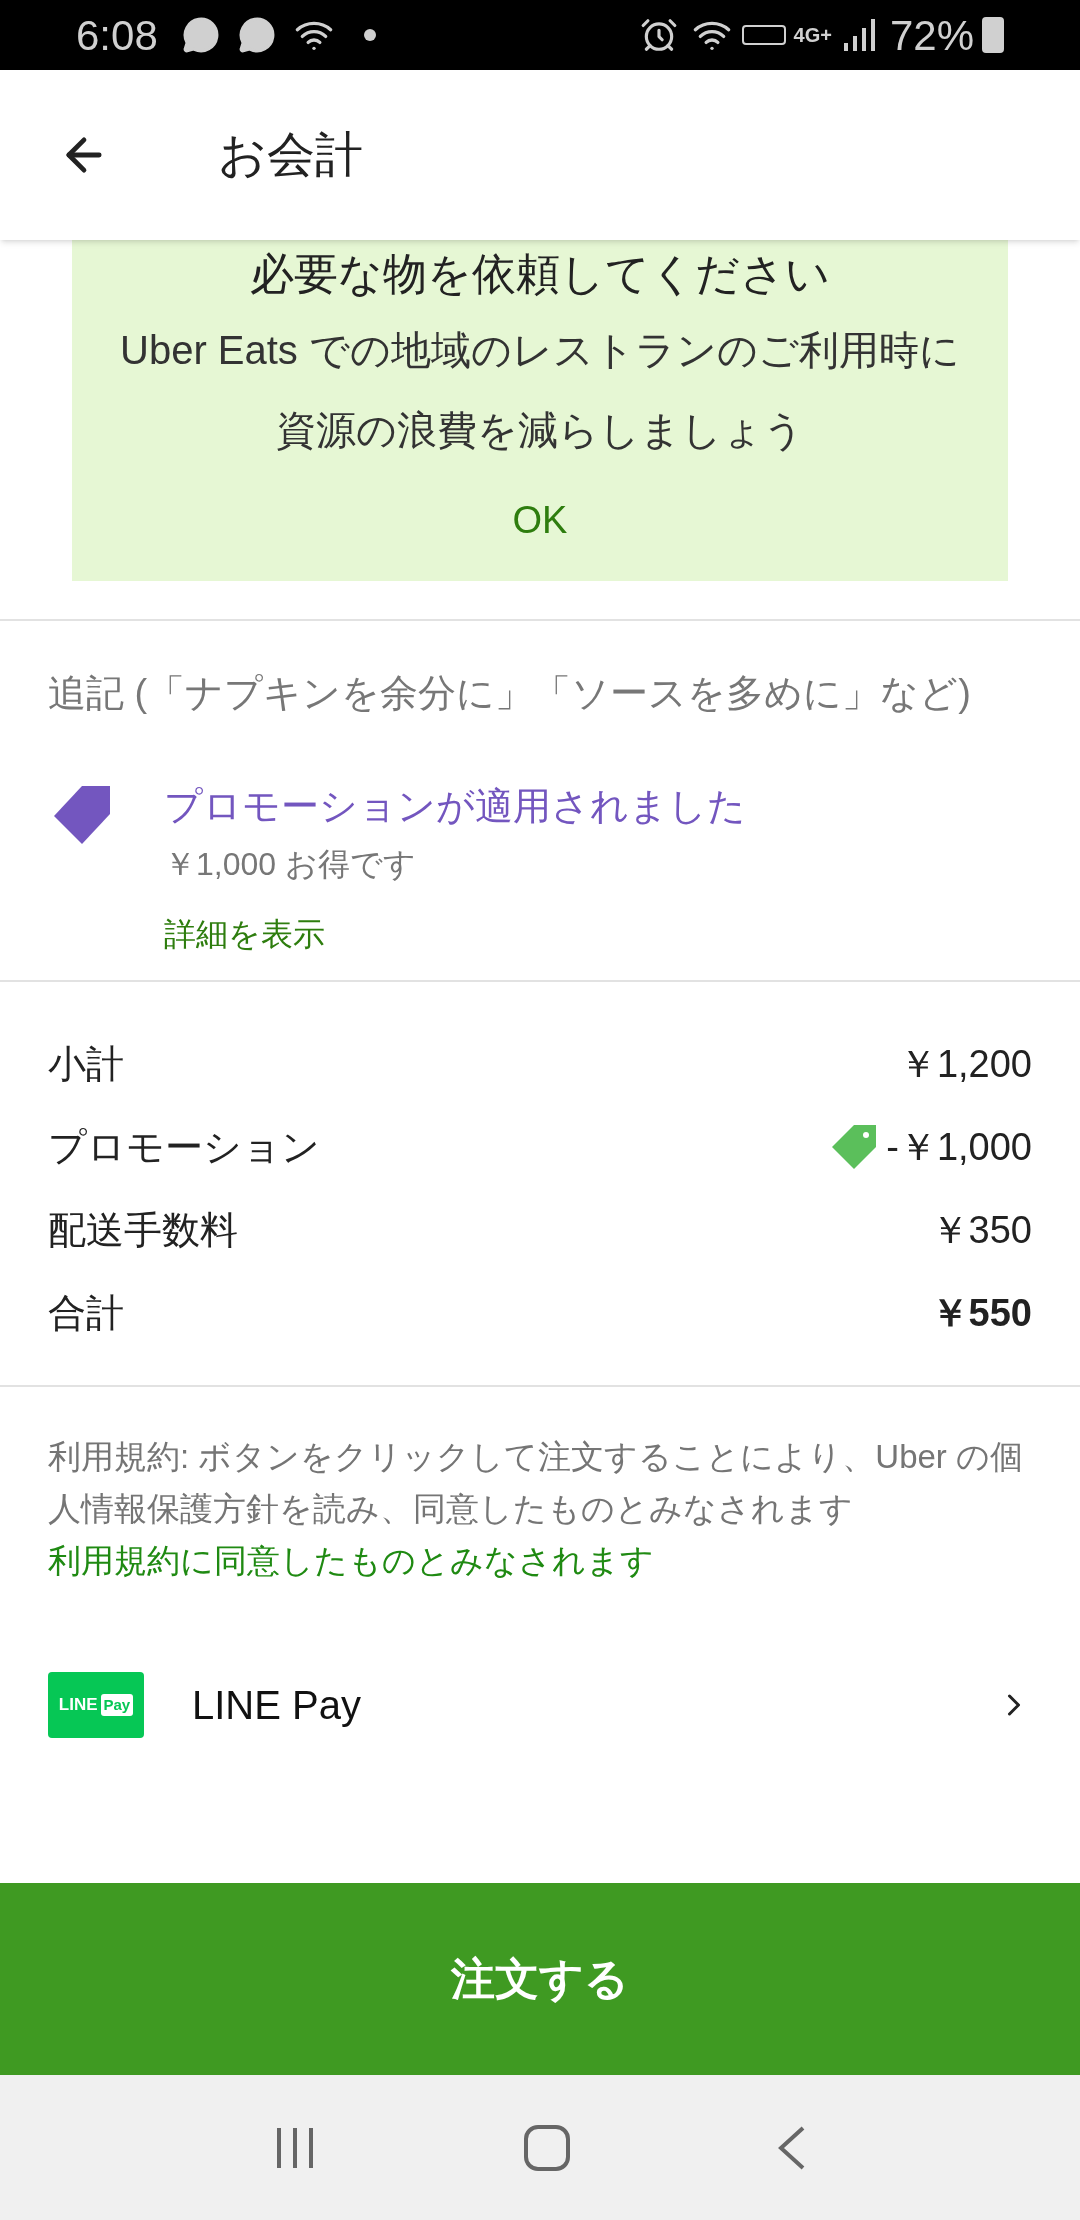 This screenshot has height=2220, width=1080. What do you see at coordinates (455, 806) in the screenshot?
I see `promotion-title: プロモーションが適用されました` at bounding box center [455, 806].